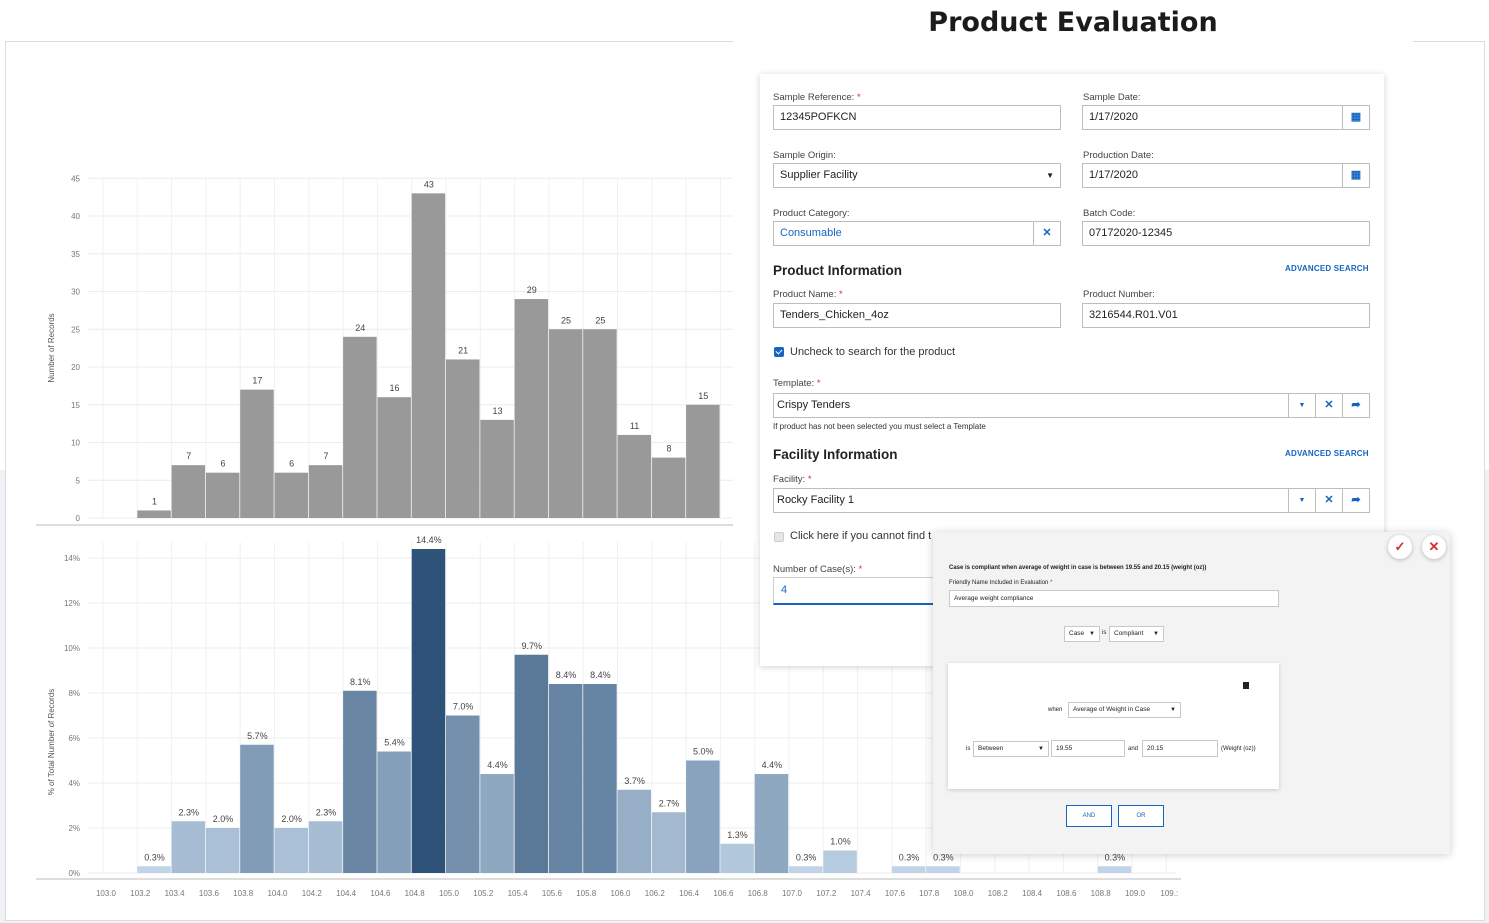 This screenshot has height=923, width=1489. I want to click on facility-label: Facility: *, so click(792, 479).